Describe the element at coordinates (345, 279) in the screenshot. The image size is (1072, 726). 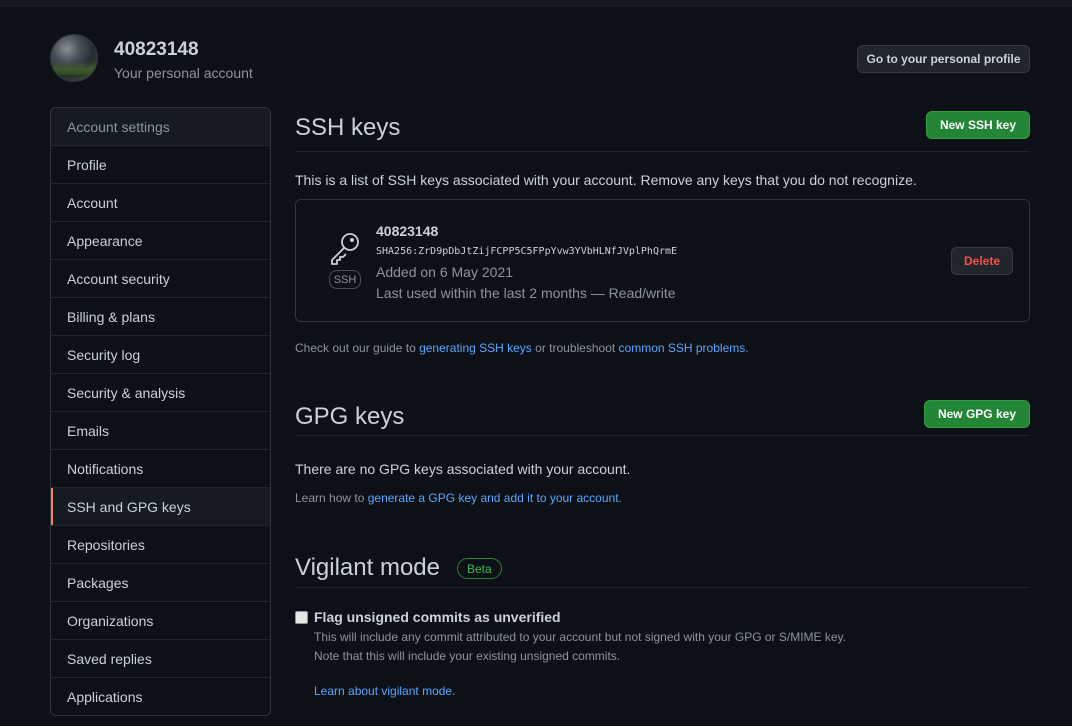
I see `ssh-key-type-badge: SSH` at that location.